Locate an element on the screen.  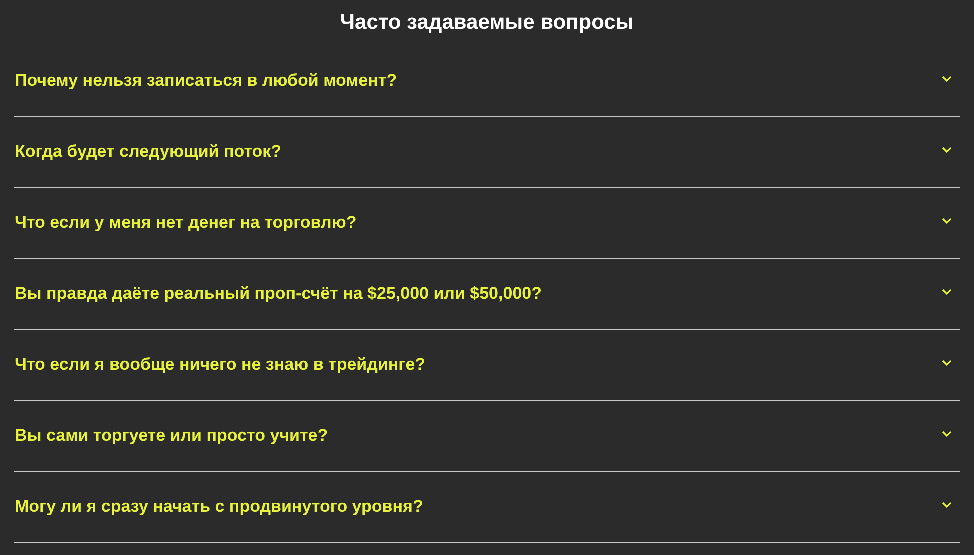
faq-question: Почему нельзя записаться в любой момент? is located at coordinates (206, 81).